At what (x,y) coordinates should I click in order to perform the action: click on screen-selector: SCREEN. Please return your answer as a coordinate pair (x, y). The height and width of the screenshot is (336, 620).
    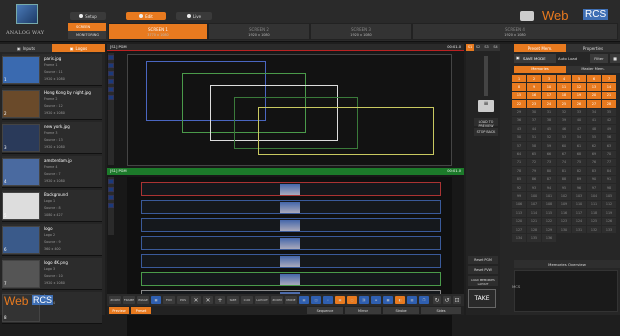
    Looking at the image, I should click on (87, 27).